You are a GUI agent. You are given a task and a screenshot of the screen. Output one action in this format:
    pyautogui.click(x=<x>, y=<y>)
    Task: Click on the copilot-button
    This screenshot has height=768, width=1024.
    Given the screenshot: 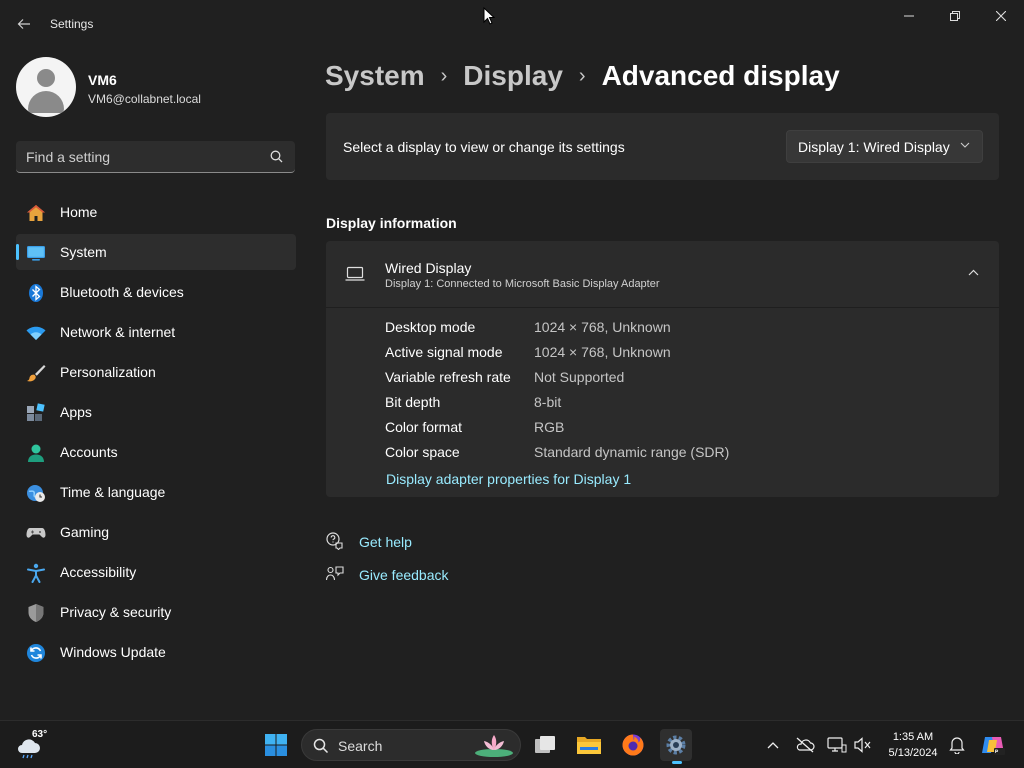 What is the action you would take?
    pyautogui.click(x=993, y=745)
    